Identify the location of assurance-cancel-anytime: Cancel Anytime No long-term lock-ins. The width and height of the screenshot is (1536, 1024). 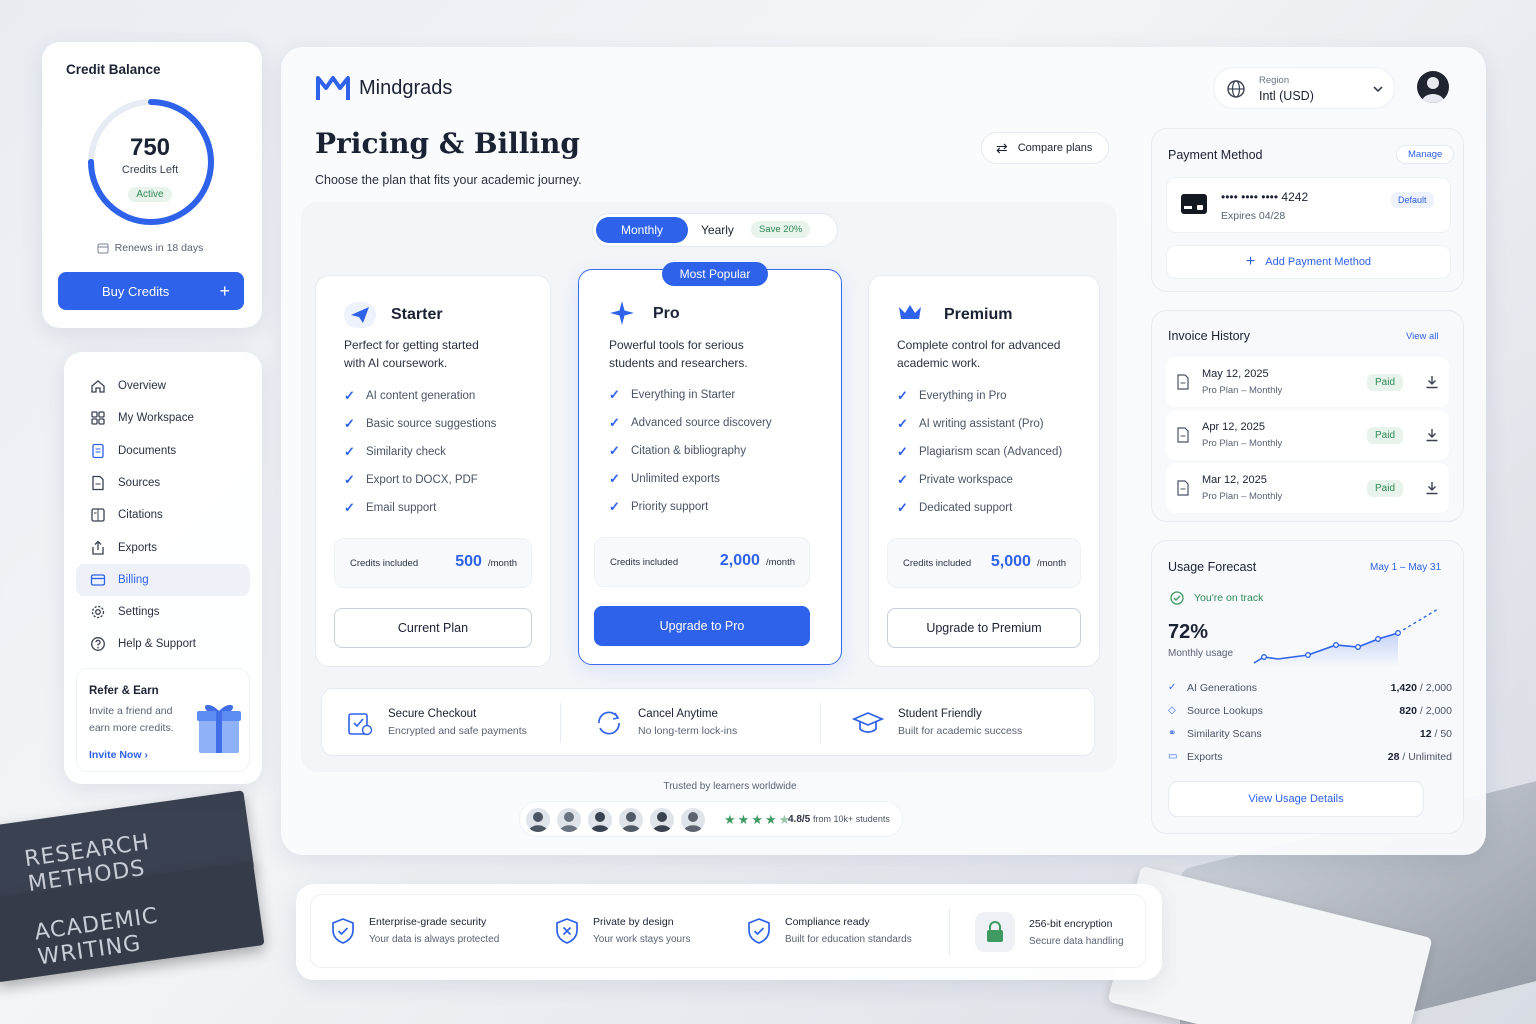
(665, 722).